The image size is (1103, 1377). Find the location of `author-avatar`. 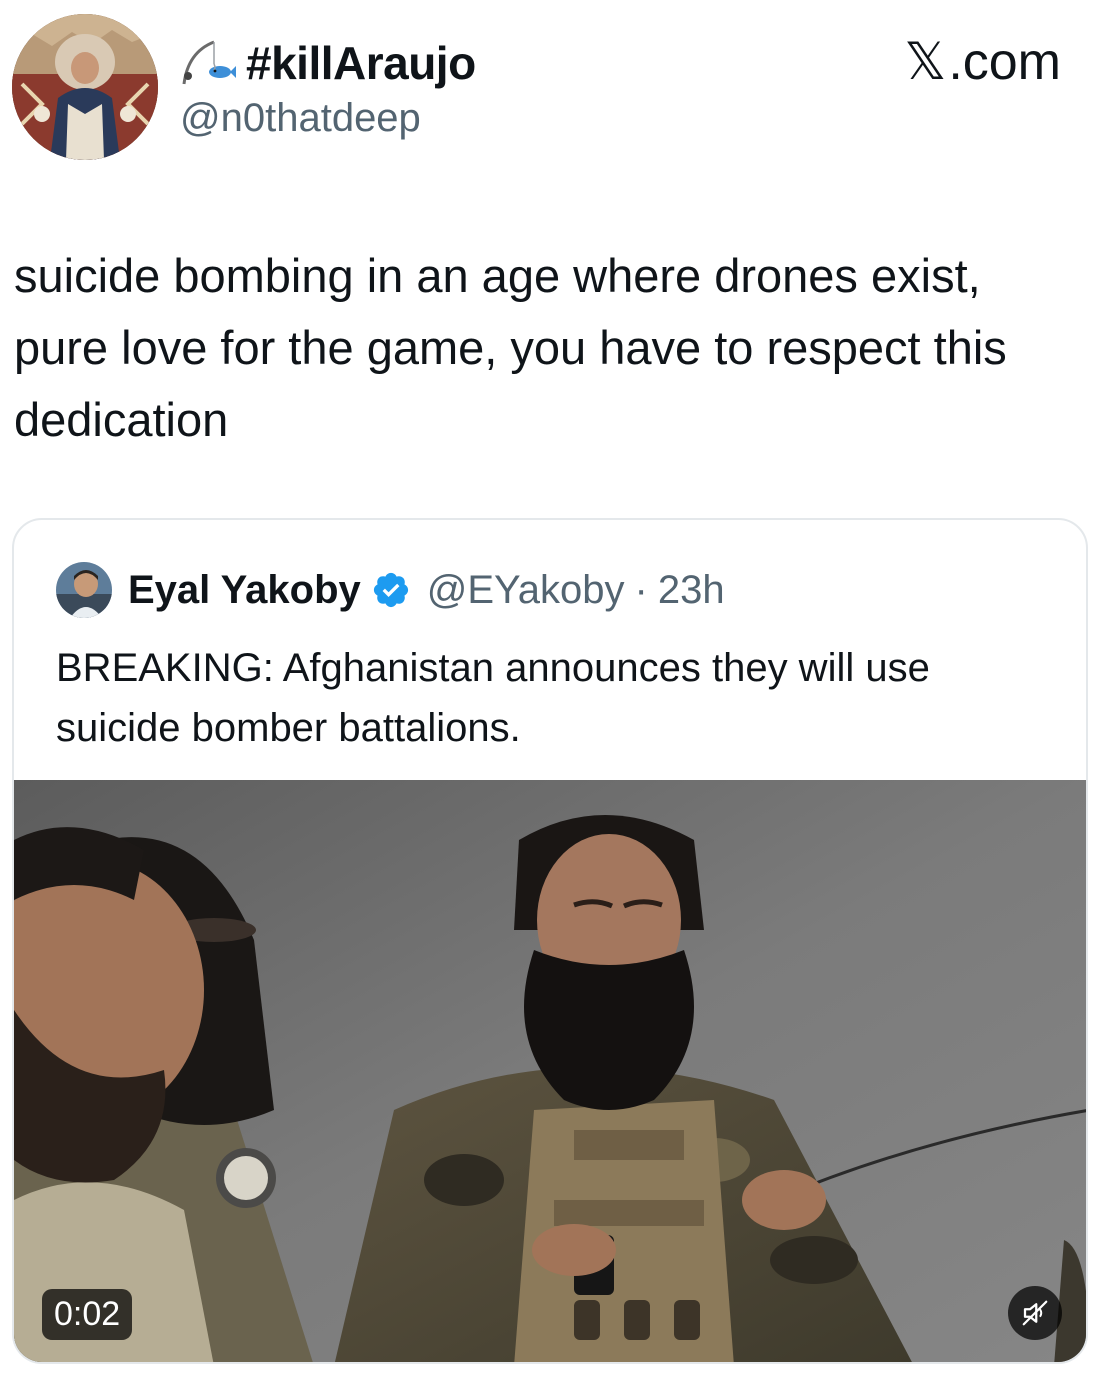

author-avatar is located at coordinates (85, 87).